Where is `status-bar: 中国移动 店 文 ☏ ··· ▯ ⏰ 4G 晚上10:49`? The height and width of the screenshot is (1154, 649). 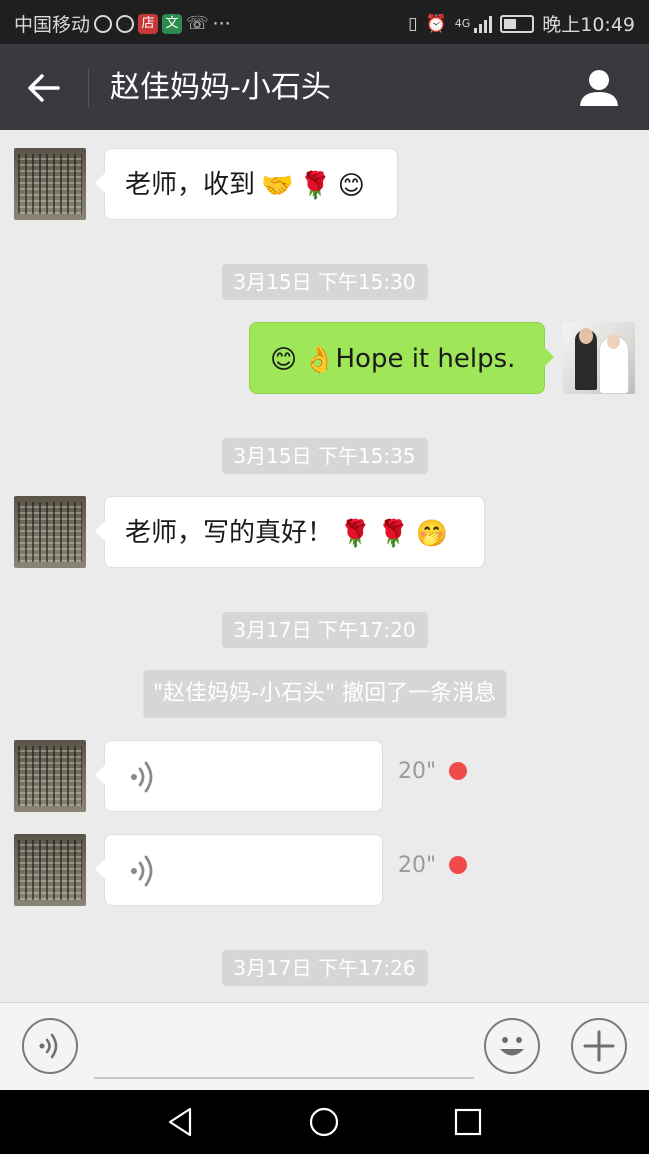
status-bar: 中国移动 店 文 ☏ ··· ▯ ⏰ 4G 晚上10:49 is located at coordinates (324, 22).